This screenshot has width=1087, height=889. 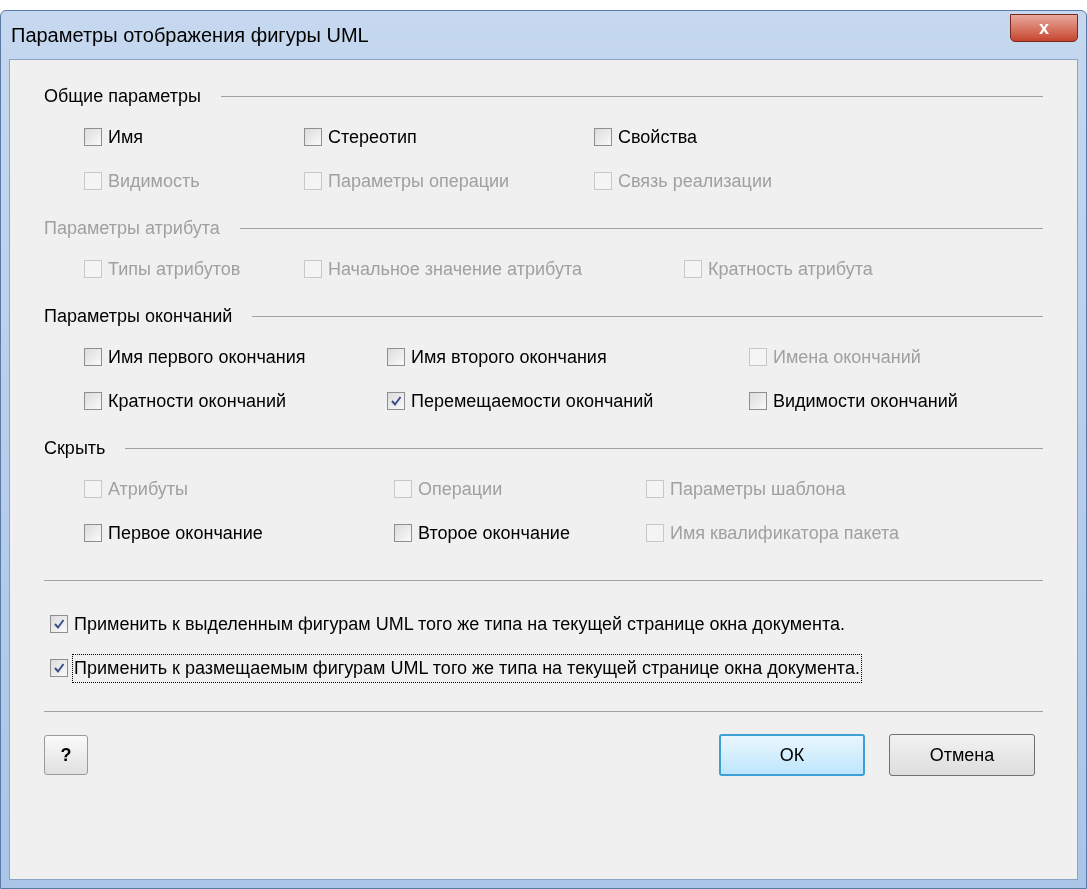 I want to click on checkbox-label: Имена окончаний, so click(x=847, y=357).